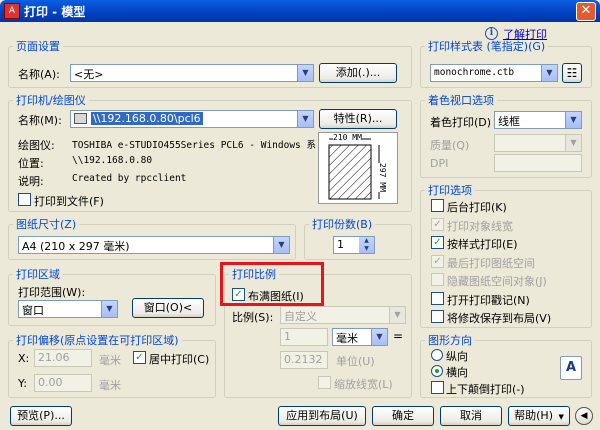 The height and width of the screenshot is (430, 600). I want to click on upside-down-checkbox, so click(437, 387).